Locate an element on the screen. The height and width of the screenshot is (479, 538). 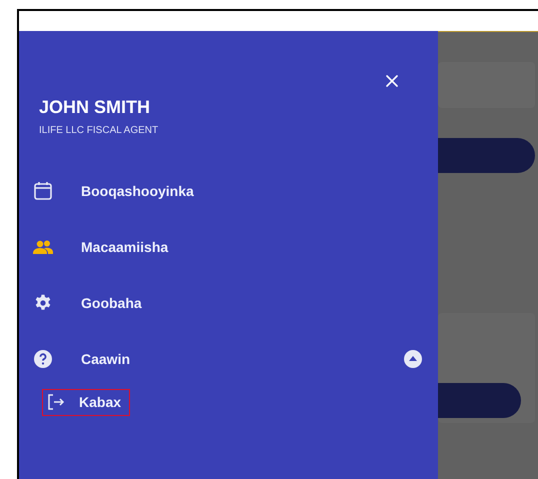
collapse-icon is located at coordinates (413, 359).